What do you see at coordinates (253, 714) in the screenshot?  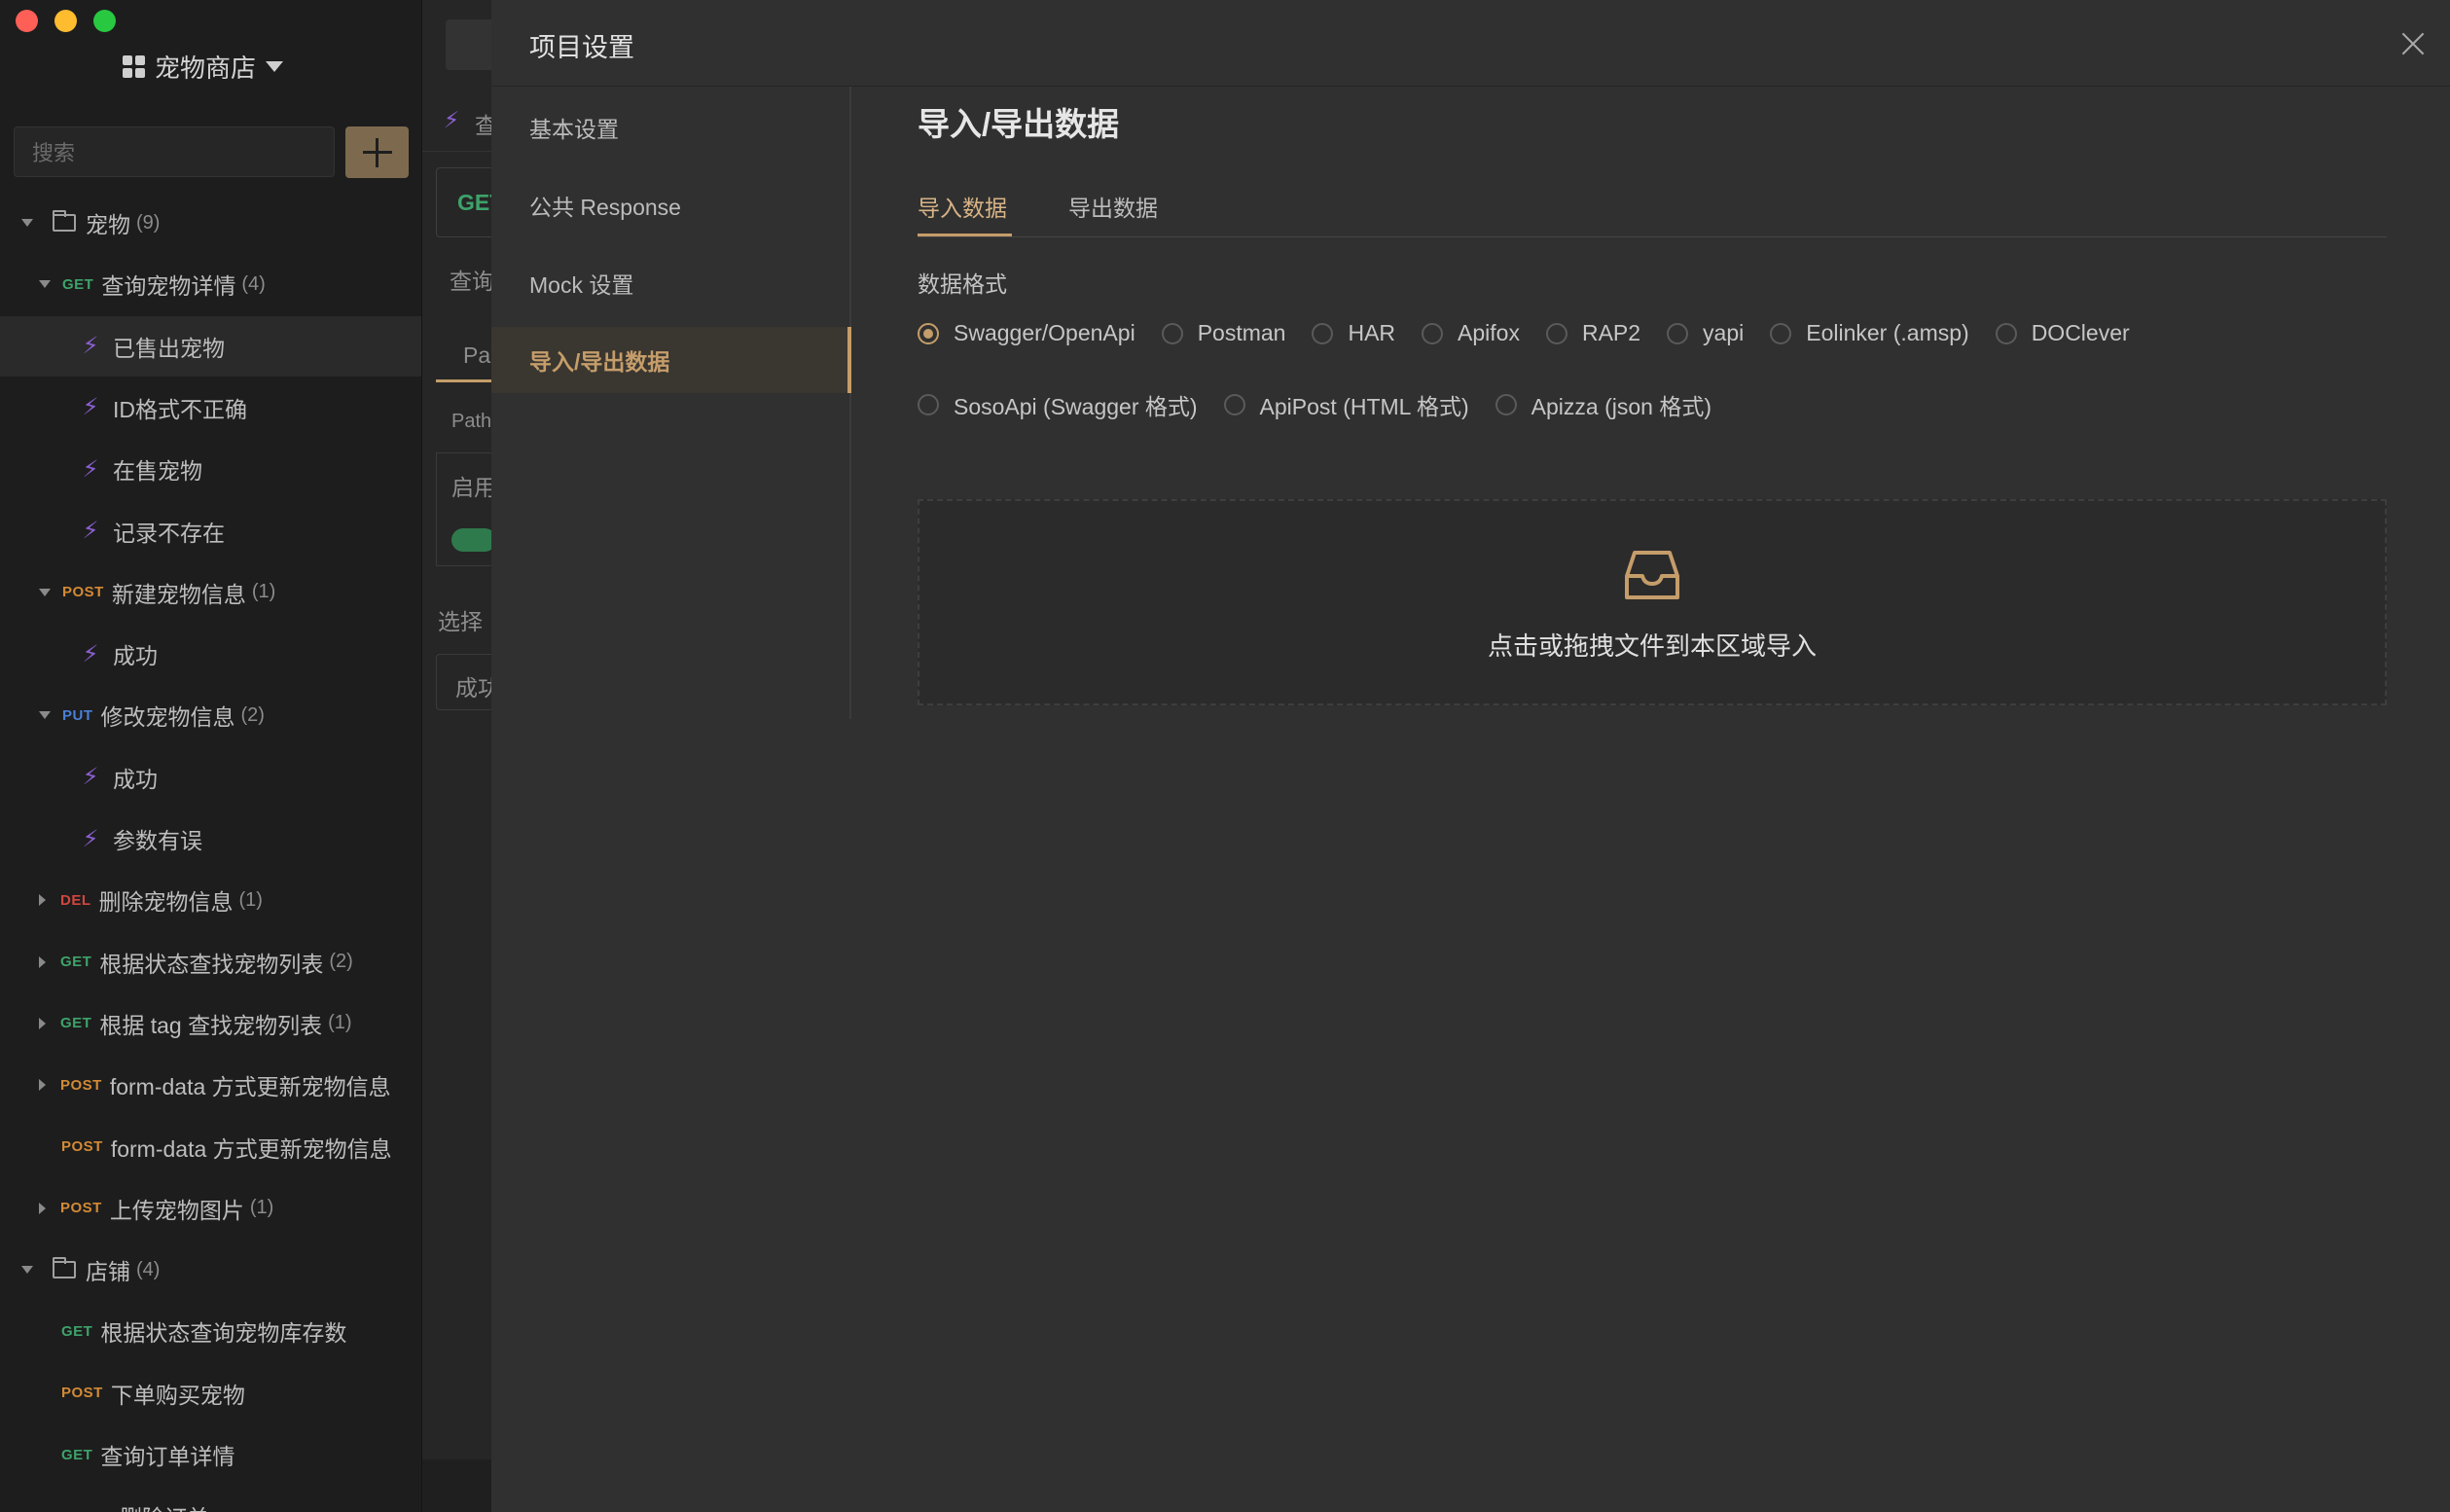 I see `endpoint-count: (2)` at bounding box center [253, 714].